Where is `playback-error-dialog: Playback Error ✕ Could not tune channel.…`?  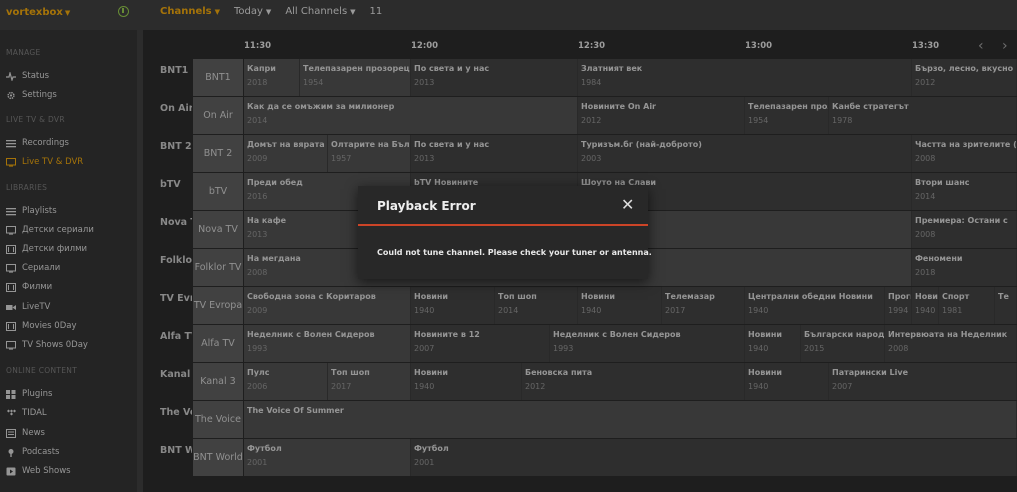 playback-error-dialog: Playback Error ✕ Could not tune channel.… is located at coordinates (505, 232).